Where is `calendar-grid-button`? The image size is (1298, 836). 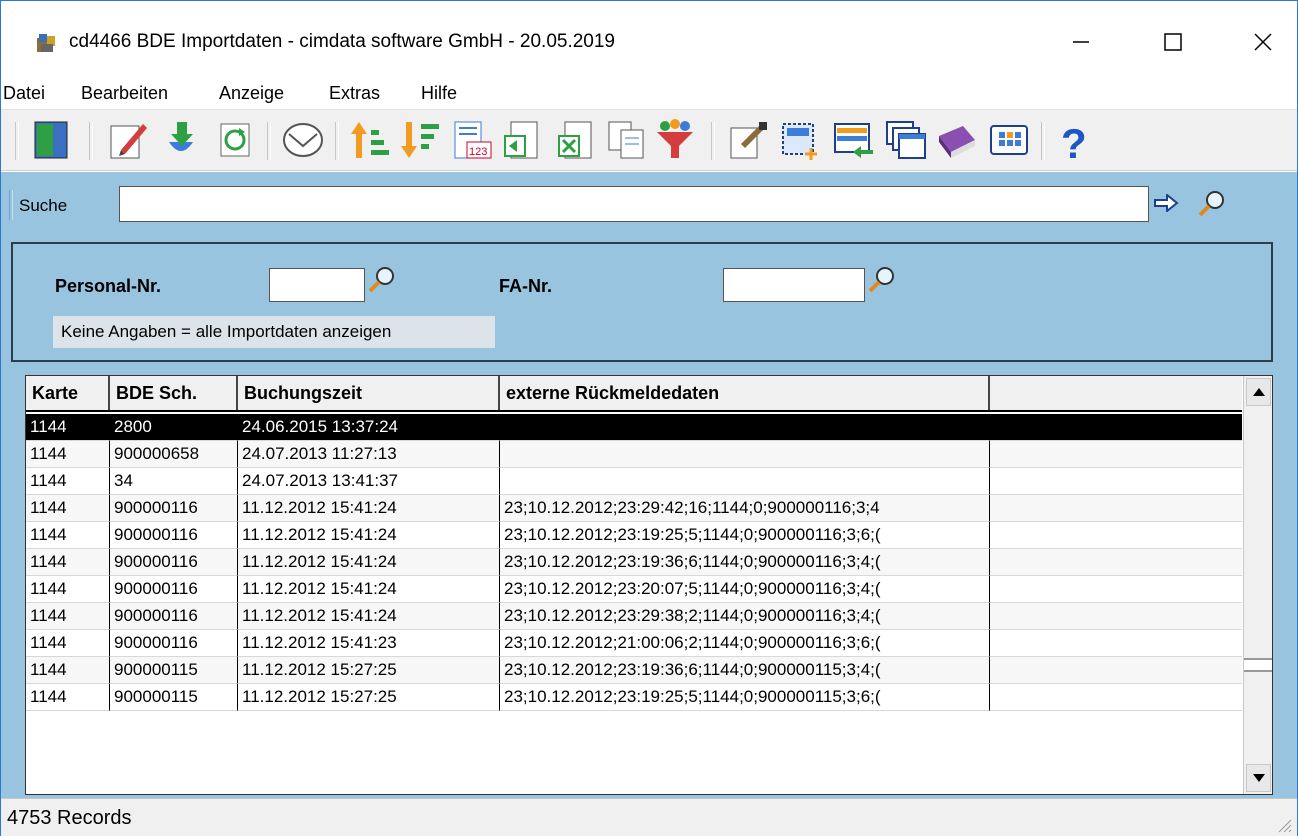 calendar-grid-button is located at coordinates (1009, 140).